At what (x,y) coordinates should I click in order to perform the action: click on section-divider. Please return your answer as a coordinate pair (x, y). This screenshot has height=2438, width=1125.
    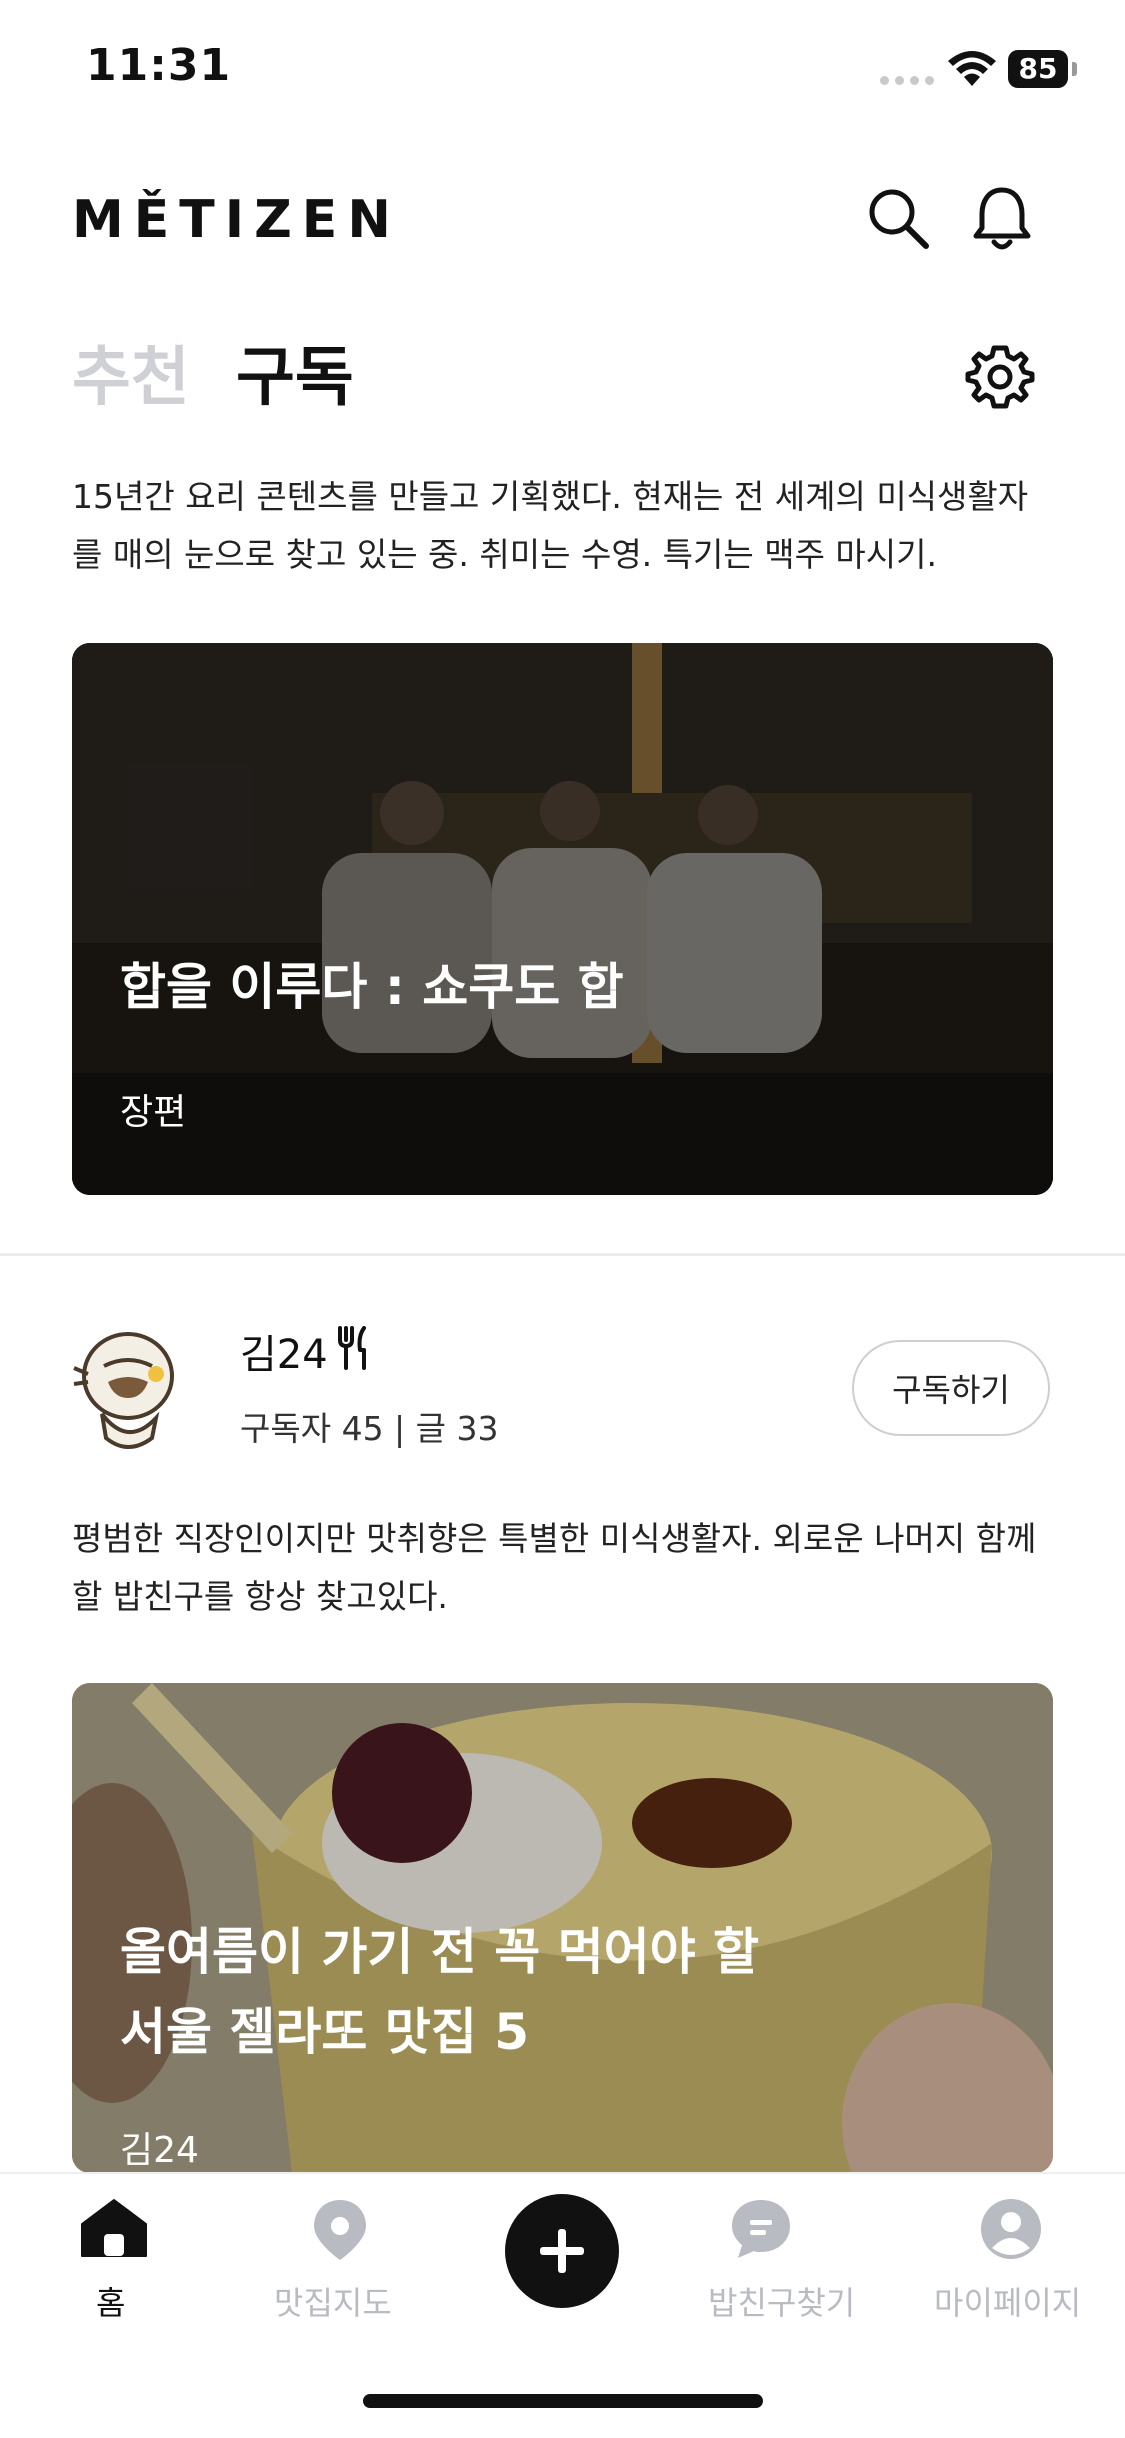
    Looking at the image, I should click on (562, 1254).